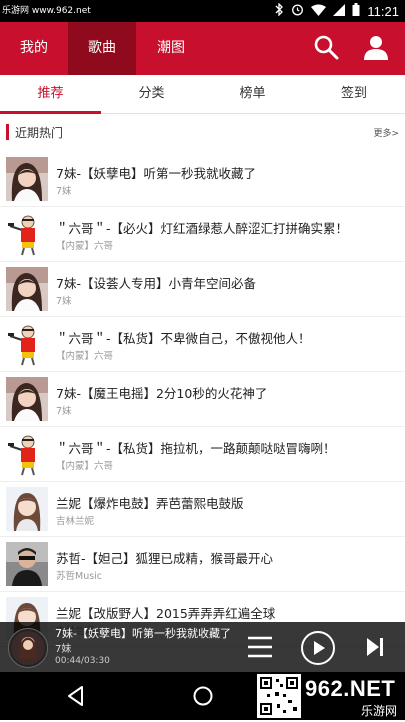 This screenshot has height=722, width=405. Describe the element at coordinates (350, 688) in the screenshot. I see `watermark-logo-text: 962.NET` at that location.